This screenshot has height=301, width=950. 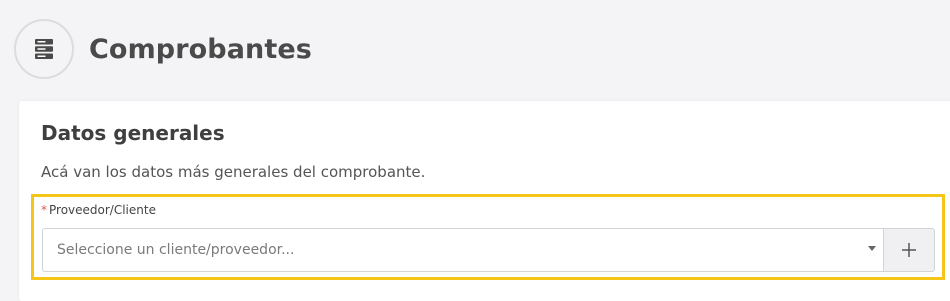 I want to click on caret-down-icon, so click(x=872, y=248).